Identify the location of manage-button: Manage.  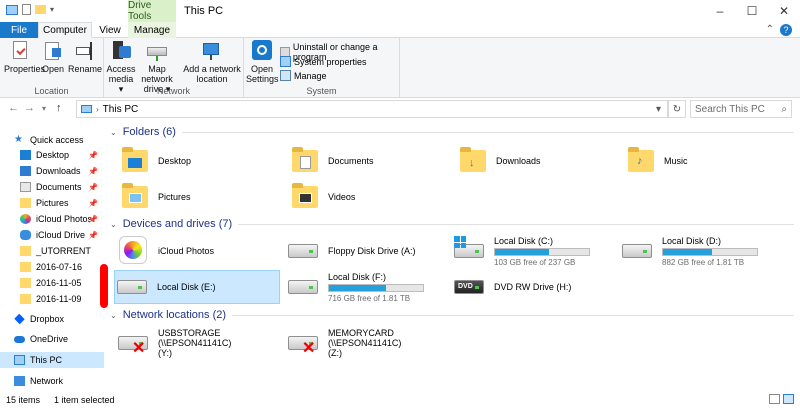
(303, 75).